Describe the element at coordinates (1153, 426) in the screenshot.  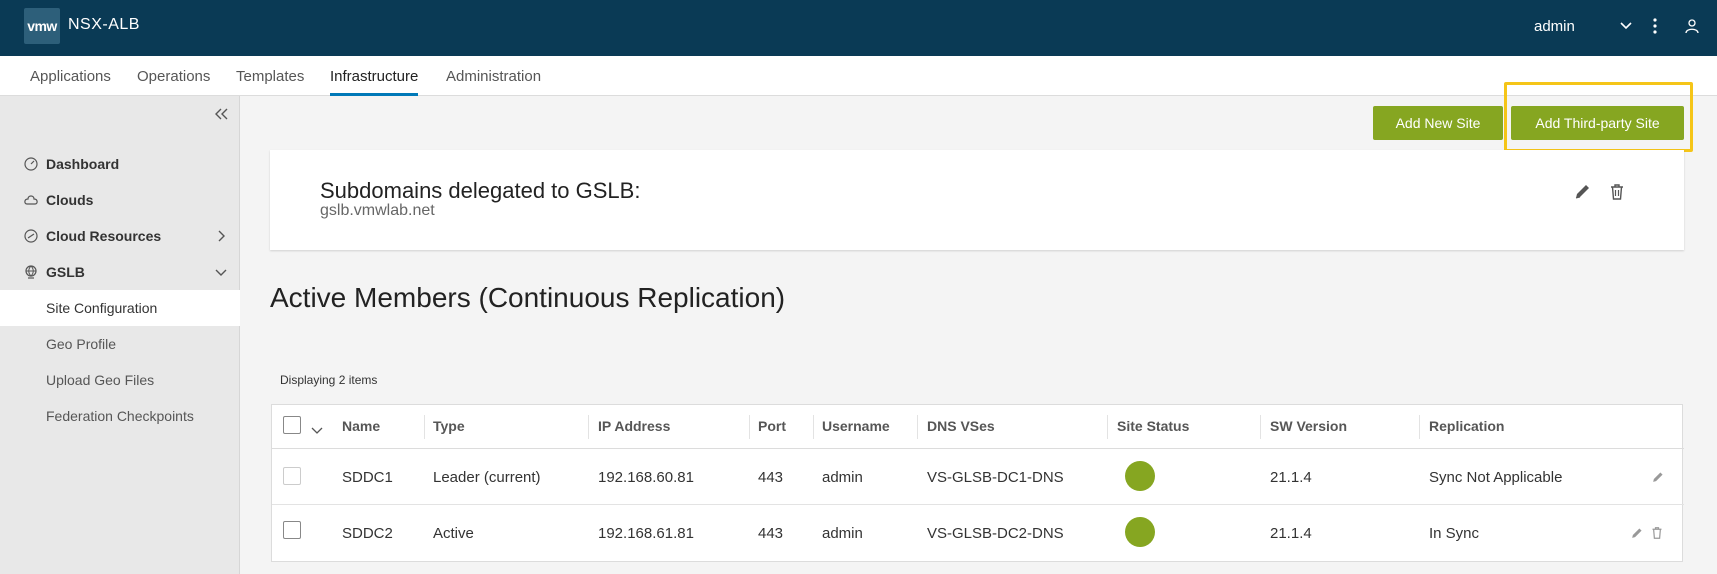
I see `column-header-site-status: Site Status` at that location.